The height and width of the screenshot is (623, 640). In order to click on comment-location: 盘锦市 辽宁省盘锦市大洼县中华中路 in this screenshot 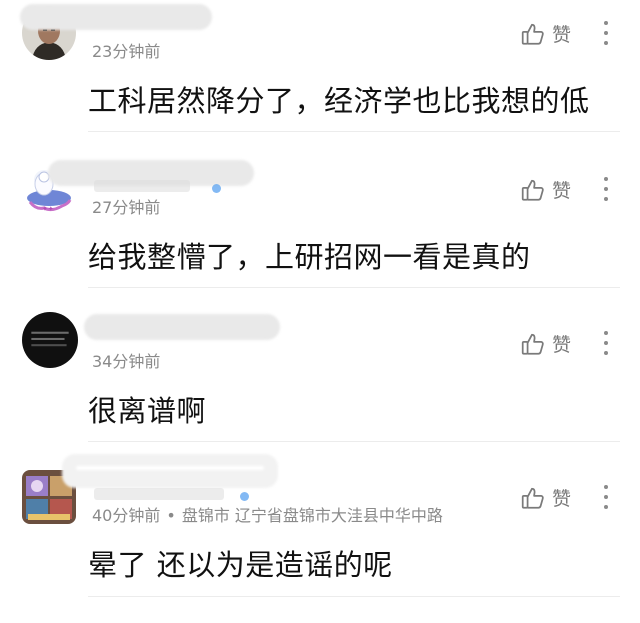, I will do `click(312, 515)`.